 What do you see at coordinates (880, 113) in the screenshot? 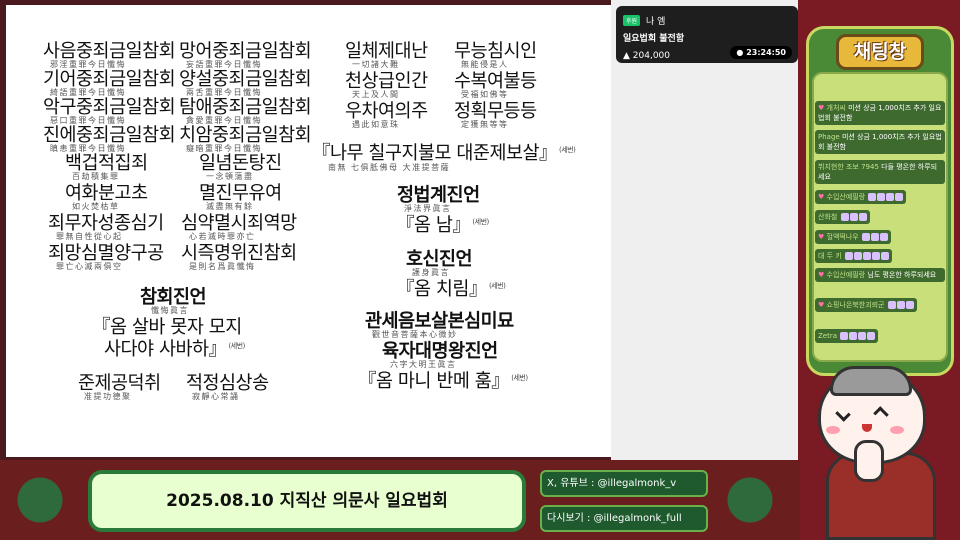
I see `chat-message: ♥ 개처씨 미션 상금 1,000치즈 추가 일요법회 불전함` at bounding box center [880, 113].